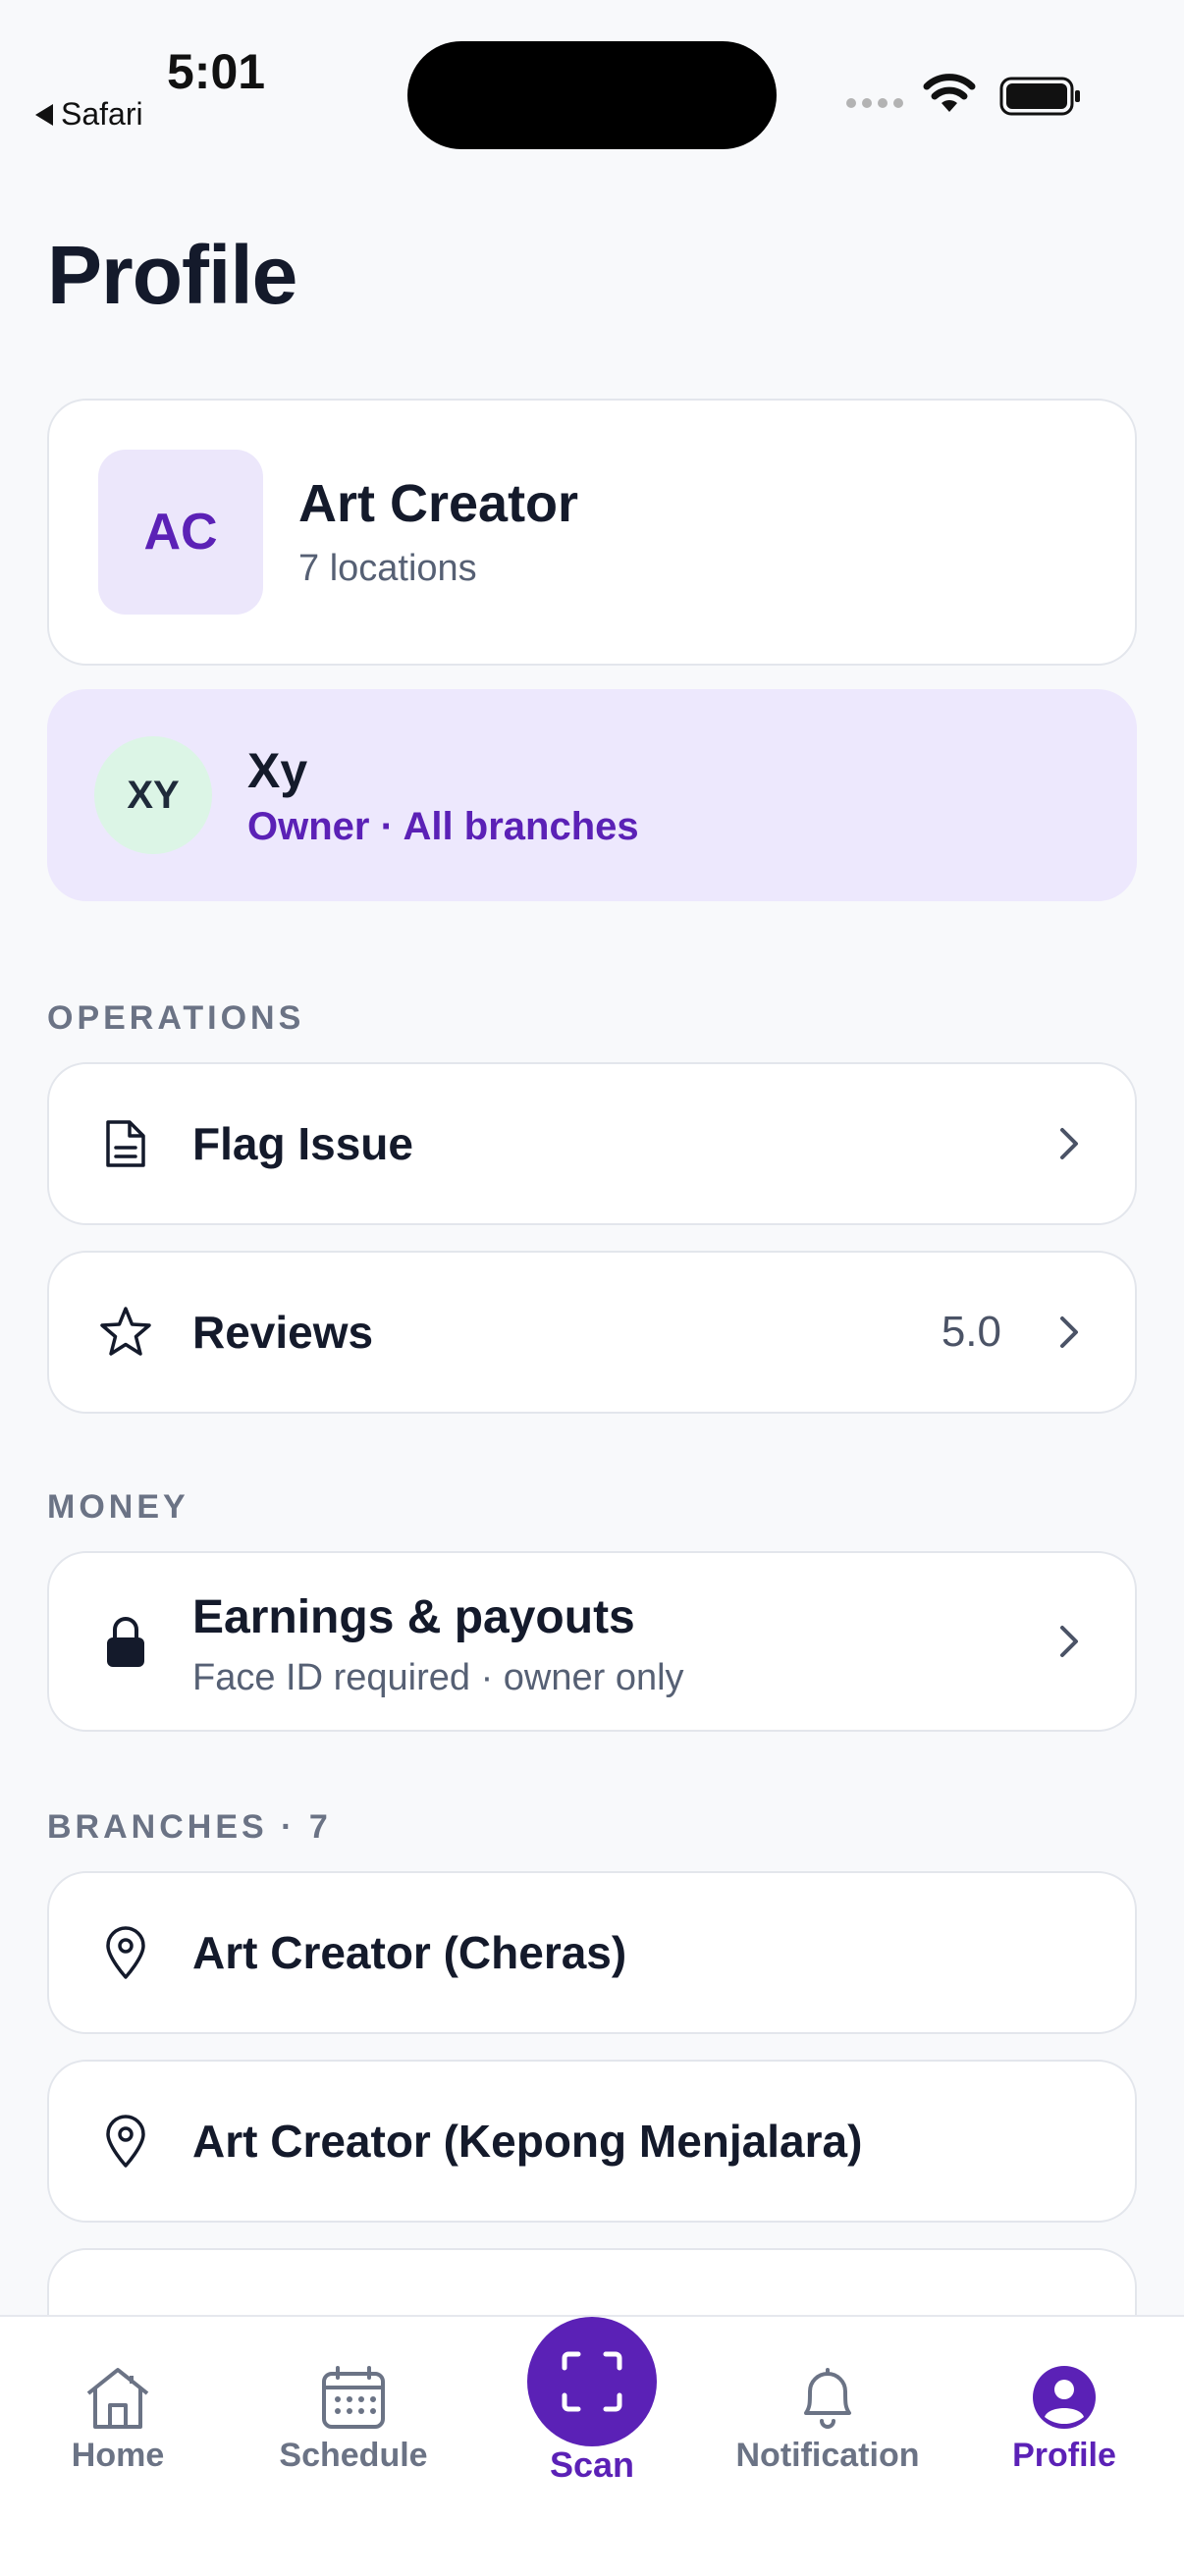  What do you see at coordinates (527, 2141) in the screenshot?
I see `branch-name: Art Creator (Kepong Menjalara)` at bounding box center [527, 2141].